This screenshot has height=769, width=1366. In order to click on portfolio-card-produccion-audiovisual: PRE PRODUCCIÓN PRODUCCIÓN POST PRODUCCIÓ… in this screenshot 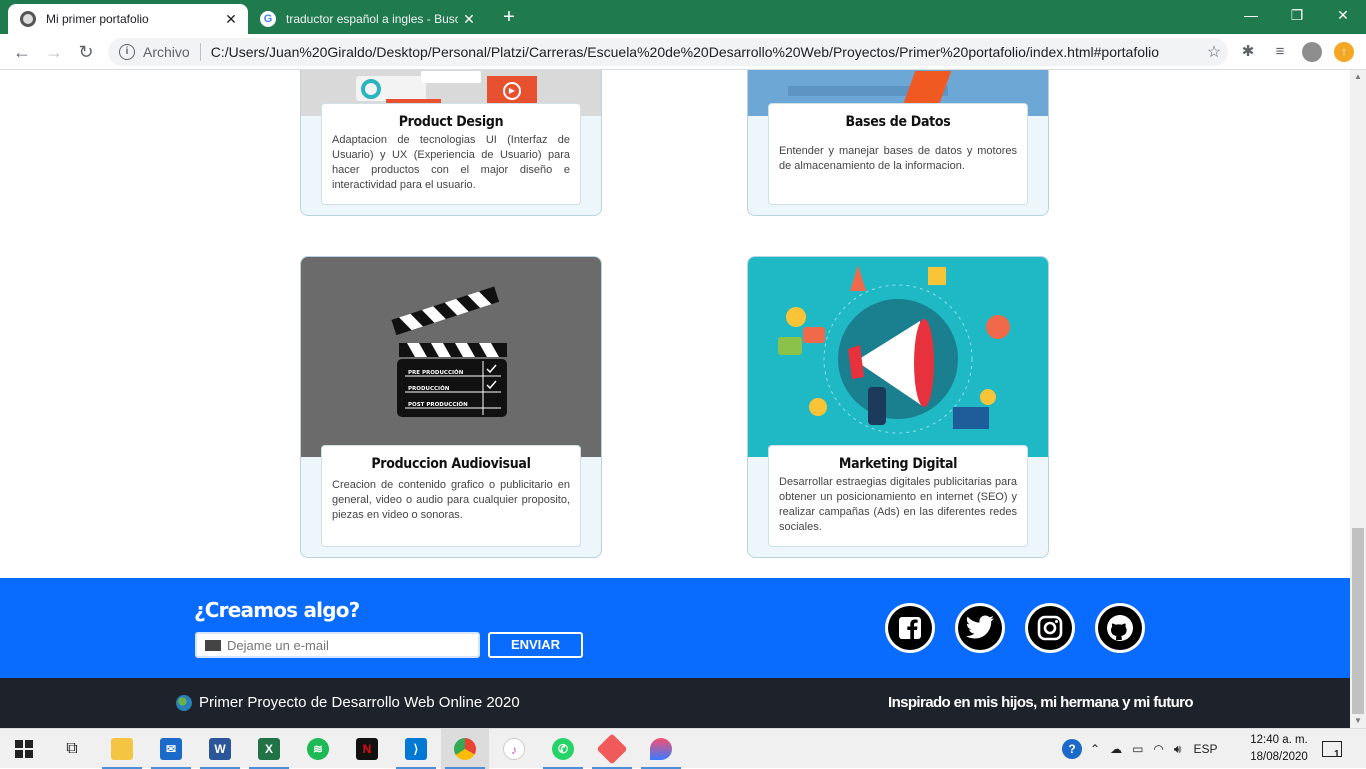, I will do `click(451, 407)`.